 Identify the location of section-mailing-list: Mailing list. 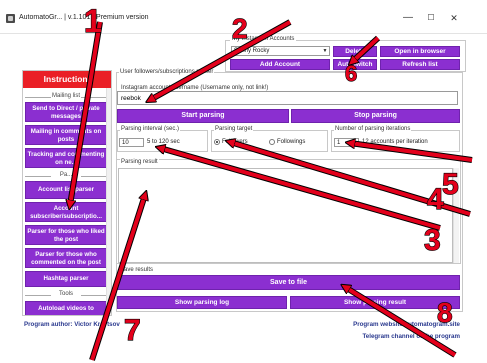
(66, 97).